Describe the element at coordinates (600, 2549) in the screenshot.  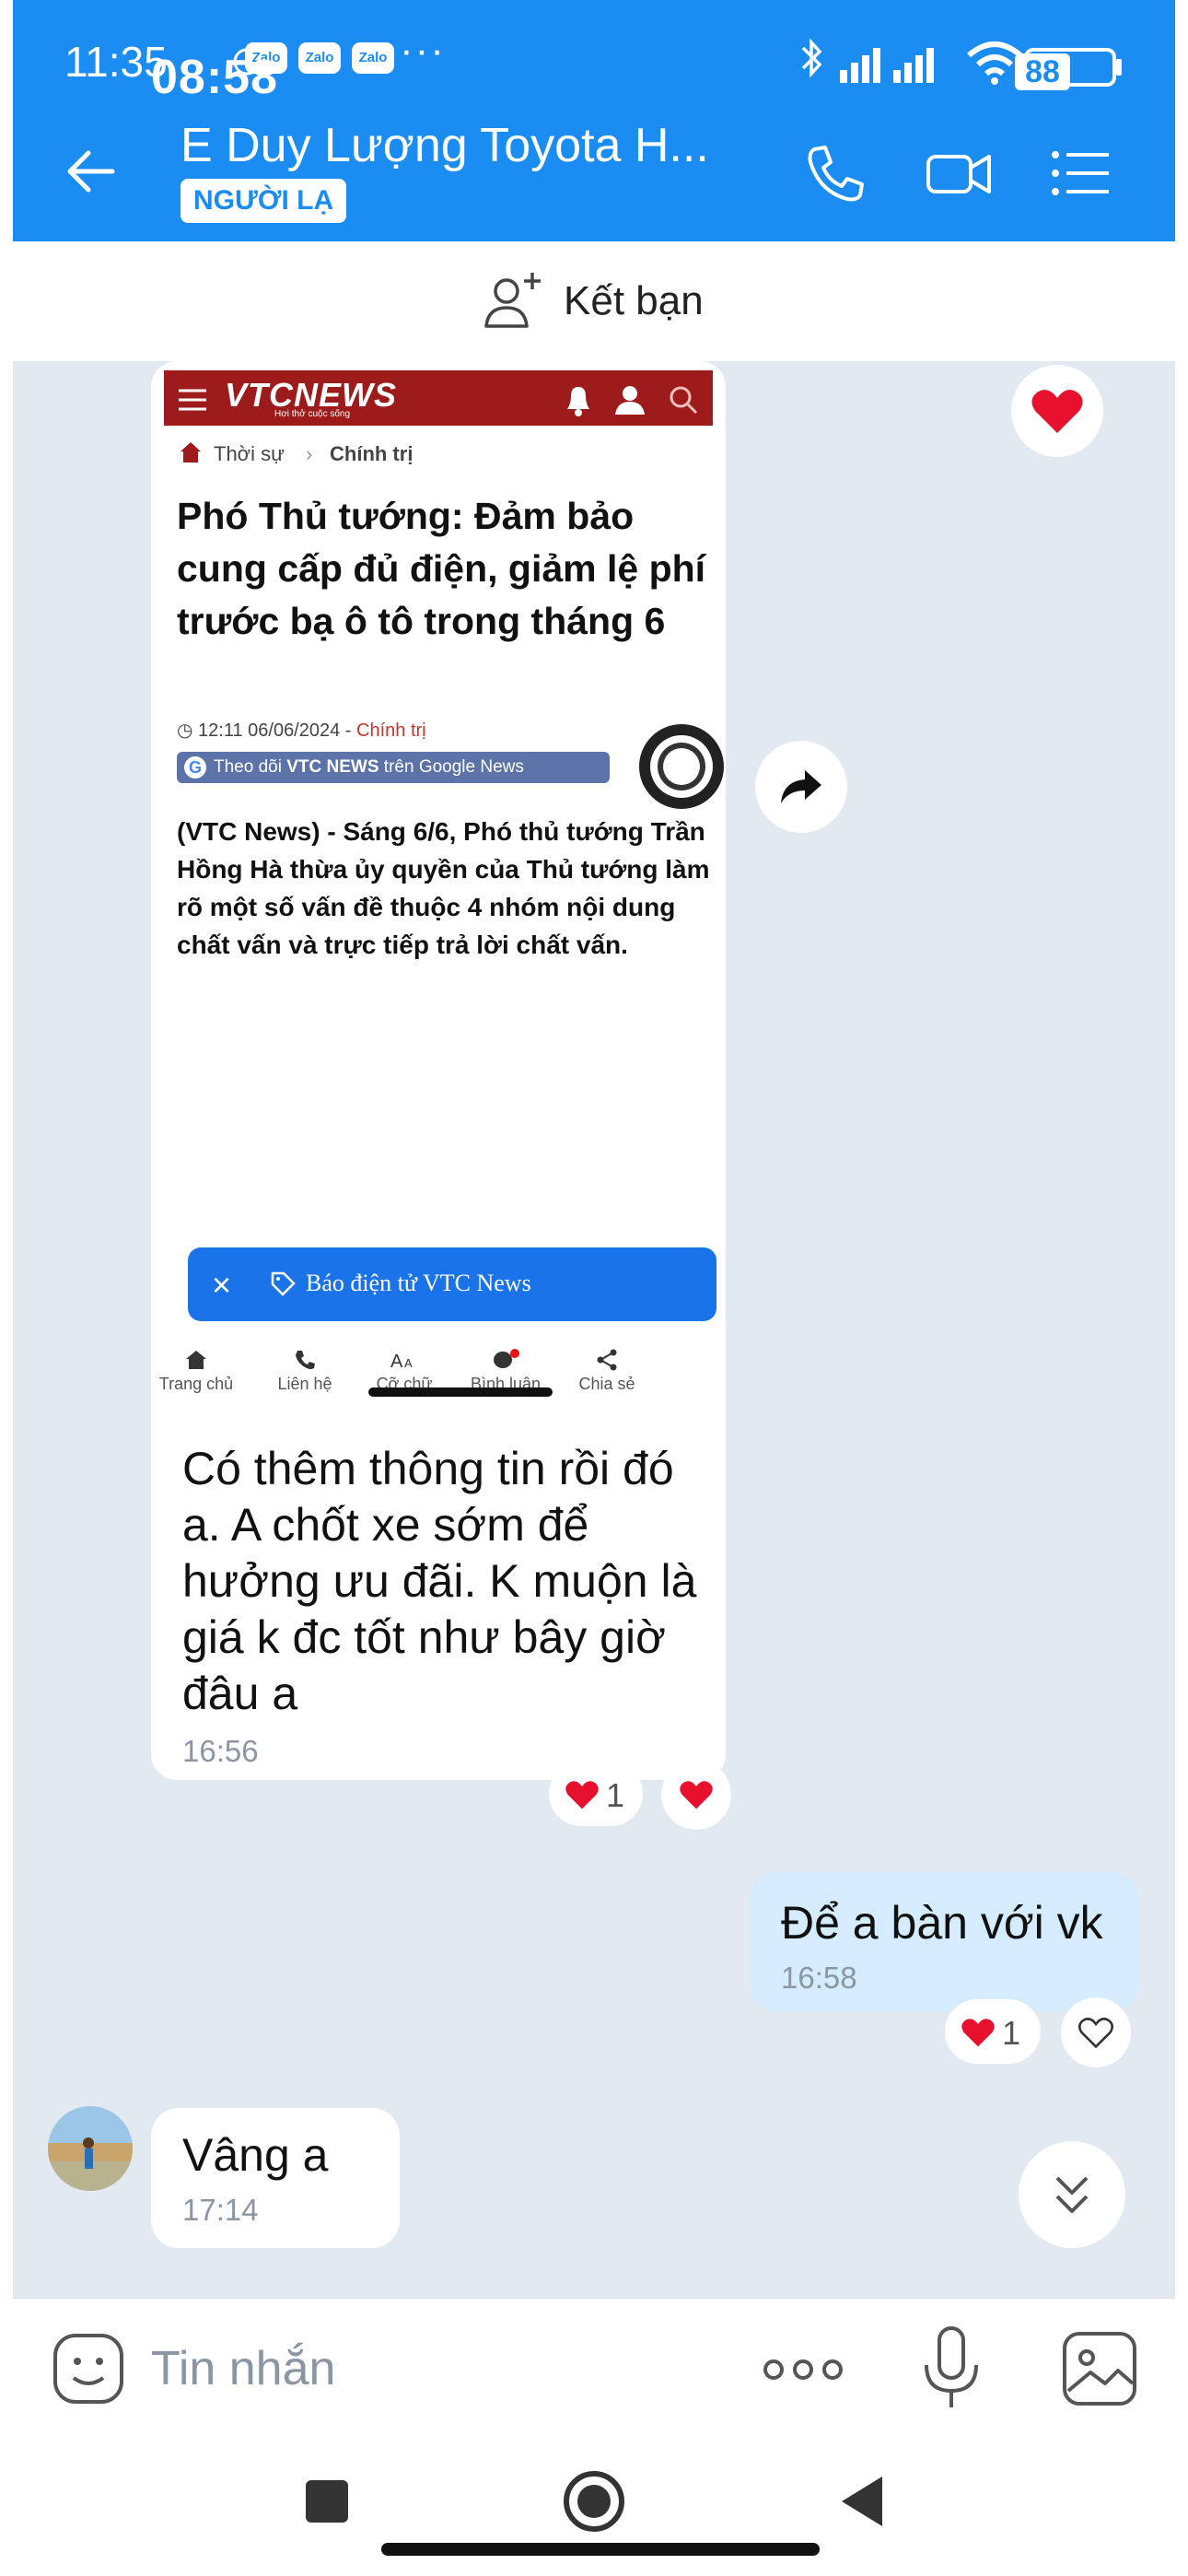
I see `home-indicator` at that location.